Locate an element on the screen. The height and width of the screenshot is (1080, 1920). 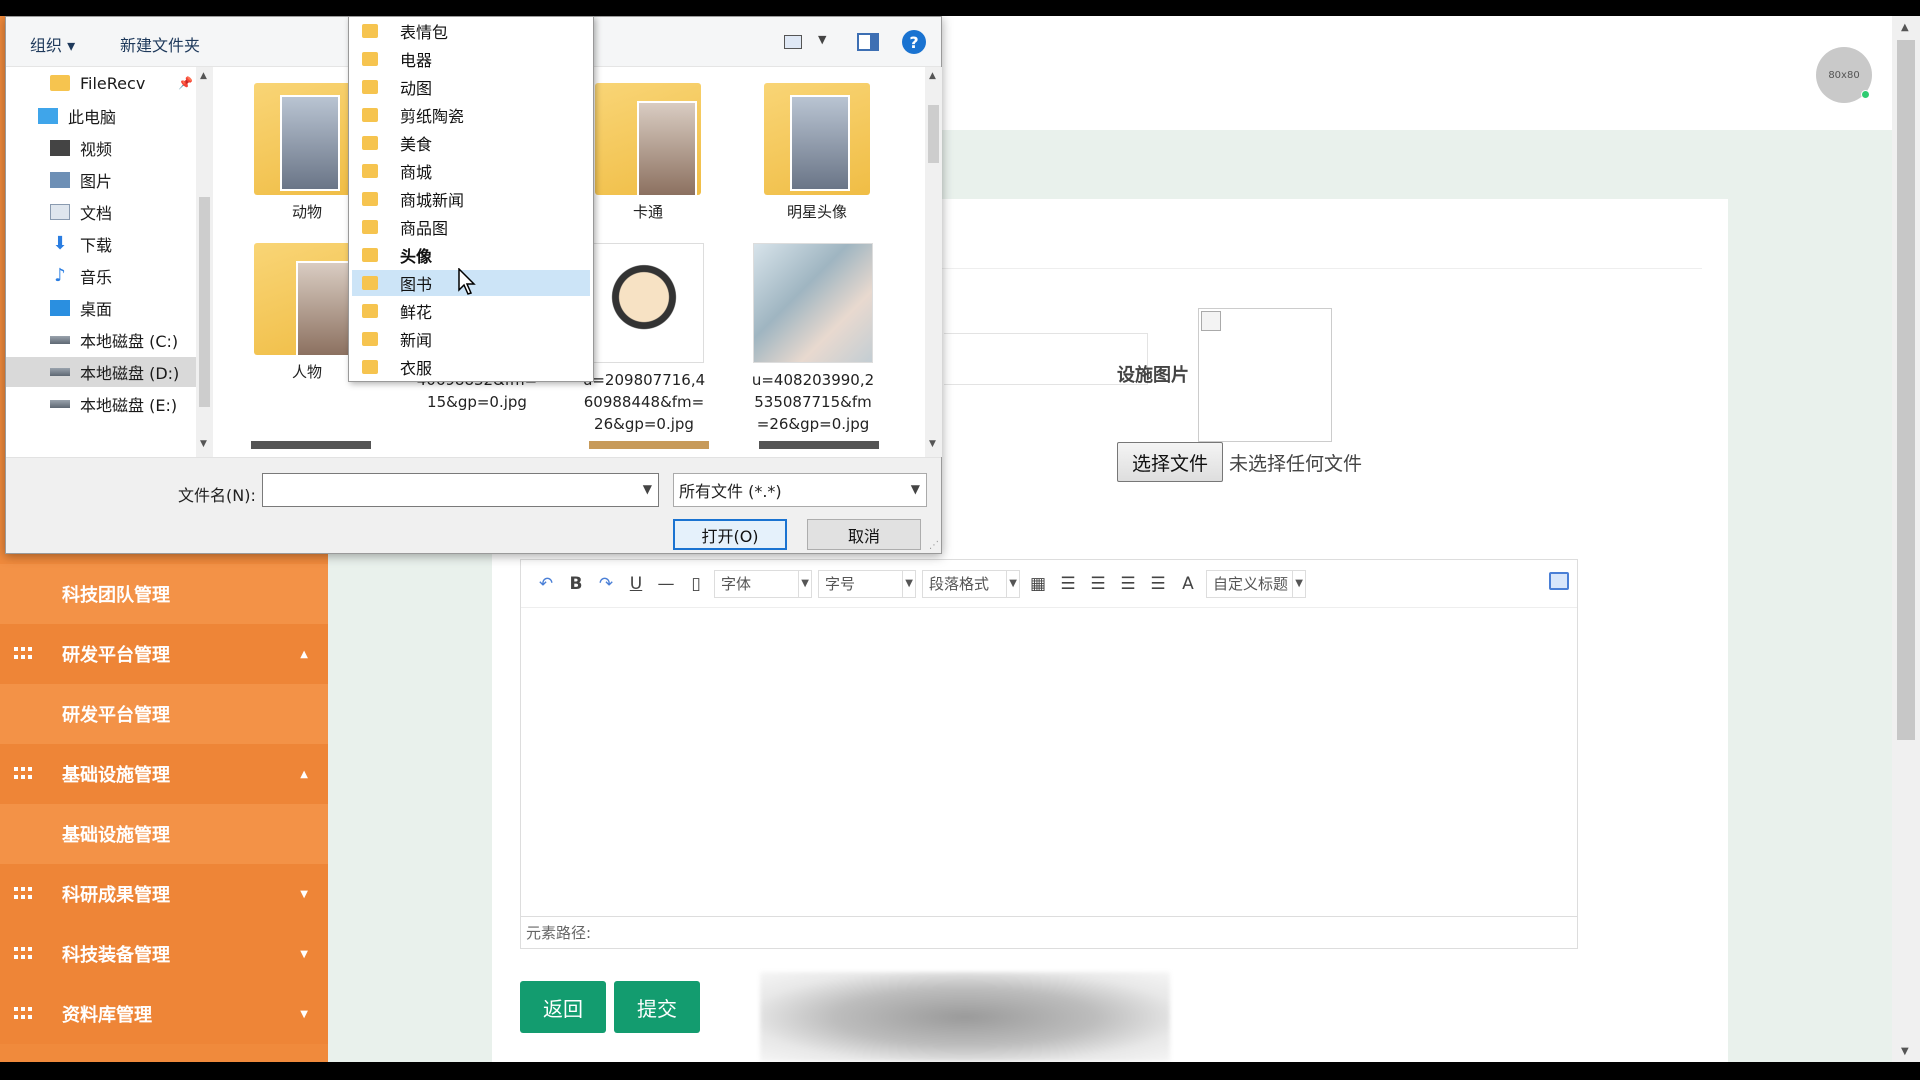
nav-item-this-pc: 此电脑 is located at coordinates (101, 116).